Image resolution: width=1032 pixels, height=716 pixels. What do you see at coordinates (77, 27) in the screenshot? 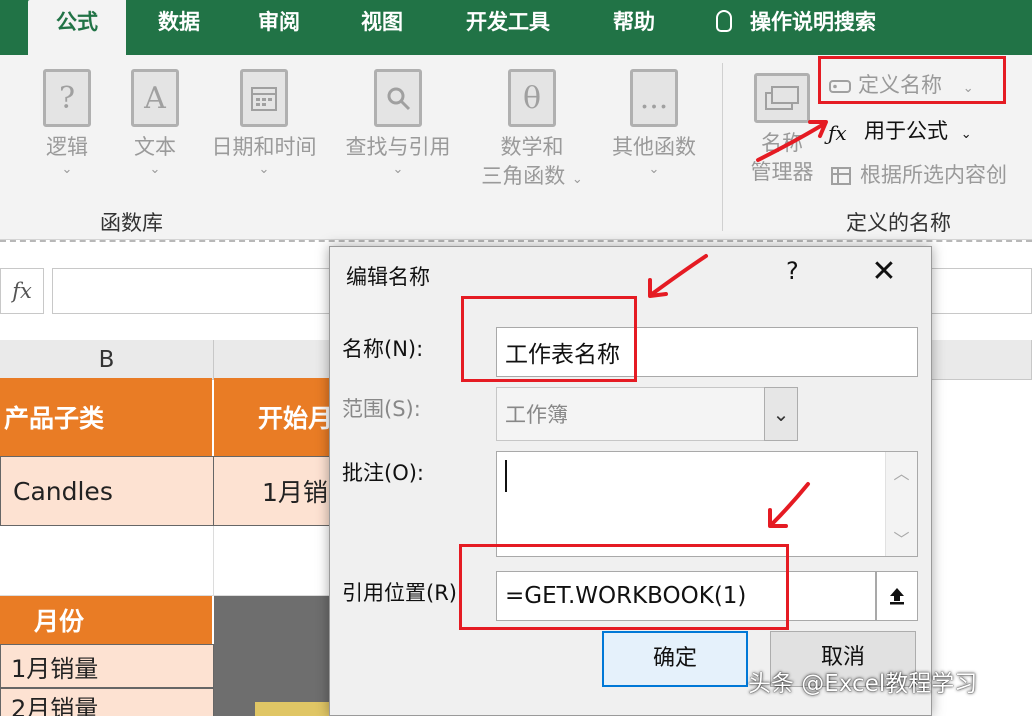
I see `tab-formulas: 公式` at bounding box center [77, 27].